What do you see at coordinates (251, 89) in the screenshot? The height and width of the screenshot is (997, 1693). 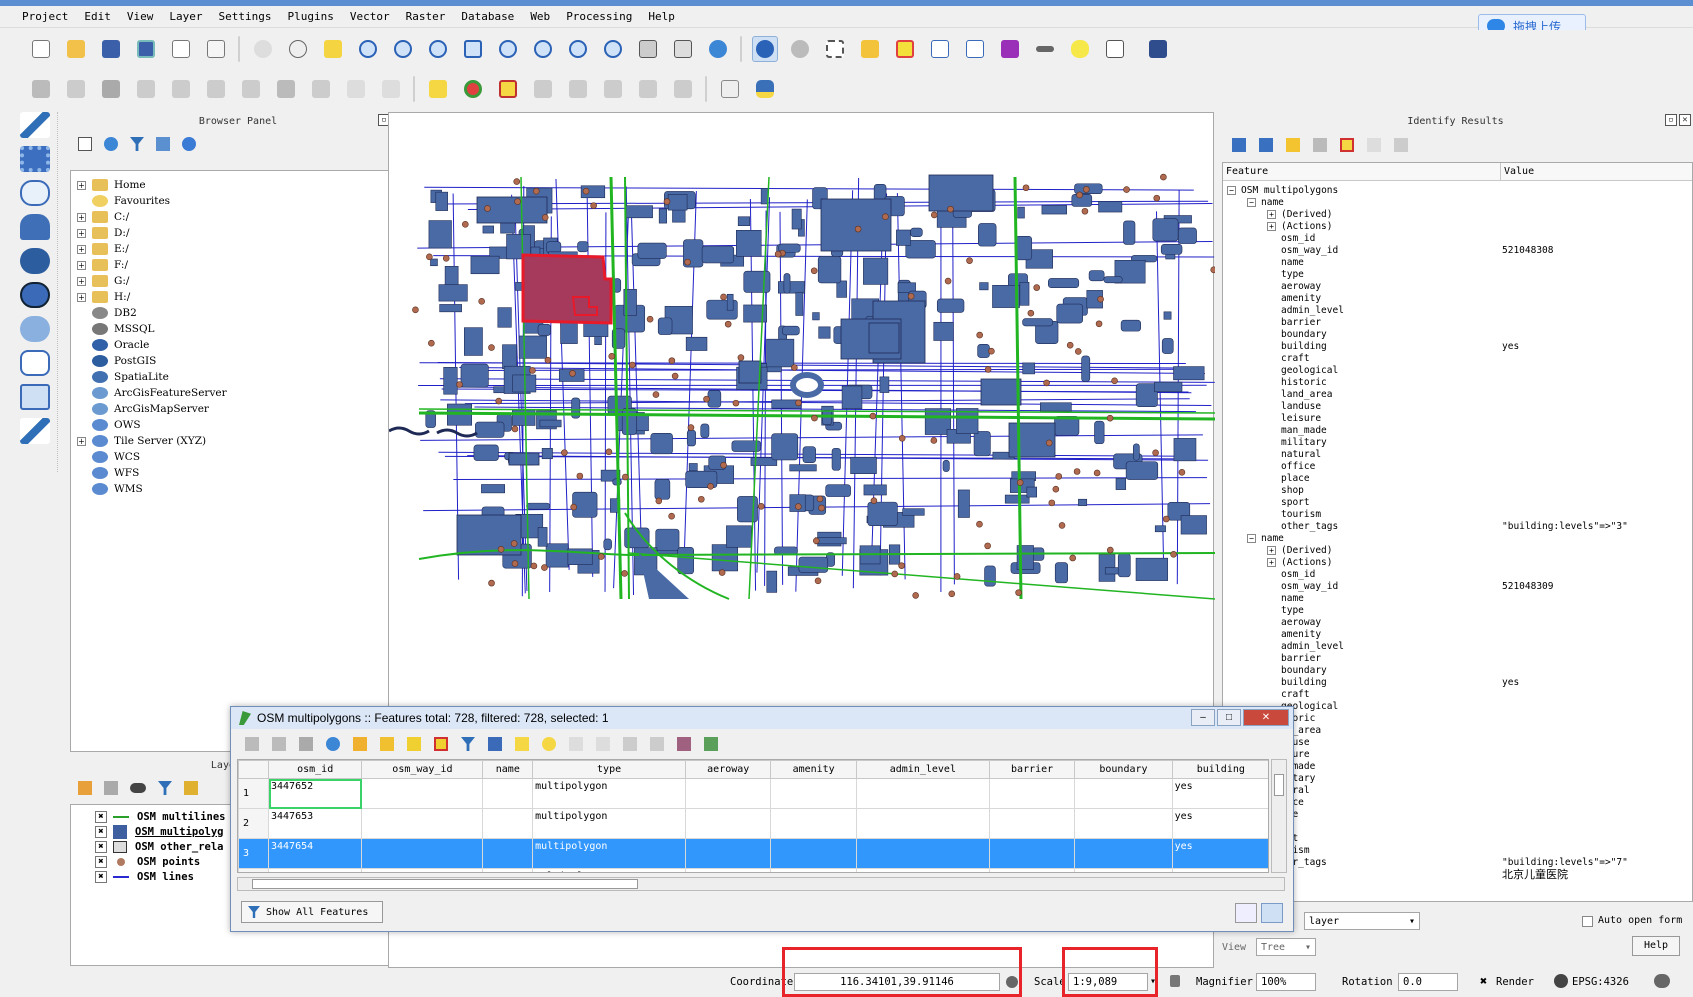 I see `node-tool-icon` at bounding box center [251, 89].